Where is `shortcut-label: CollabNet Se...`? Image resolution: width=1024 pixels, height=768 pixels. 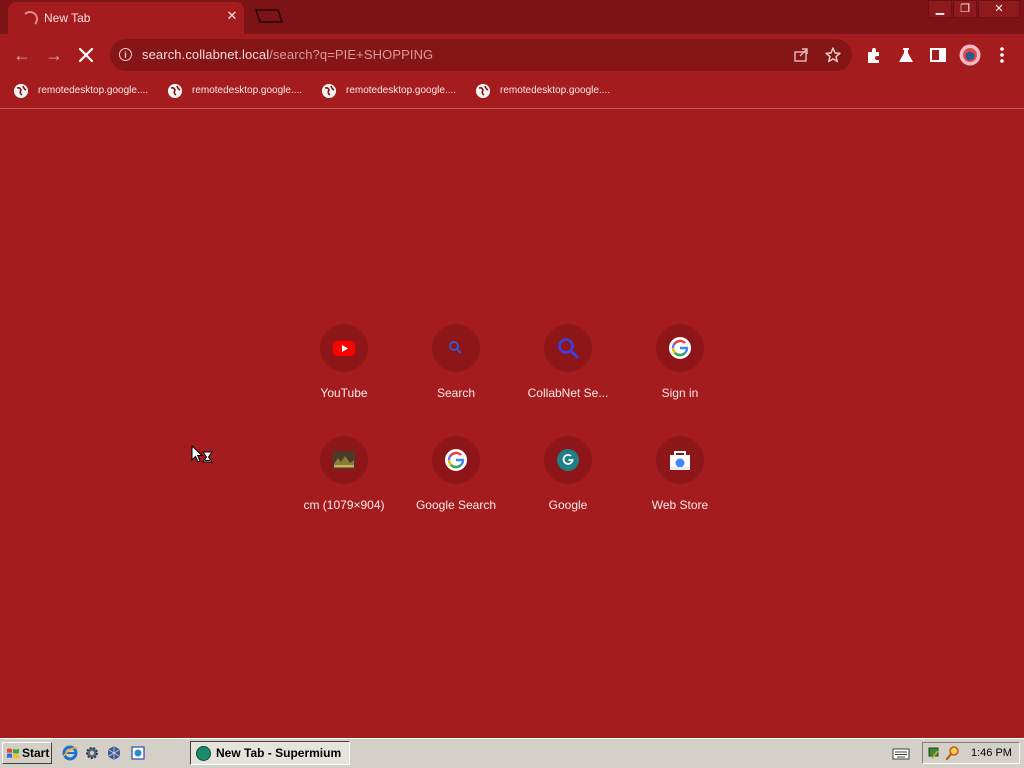
shortcut-label: CollabNet Se... is located at coordinates (568, 393).